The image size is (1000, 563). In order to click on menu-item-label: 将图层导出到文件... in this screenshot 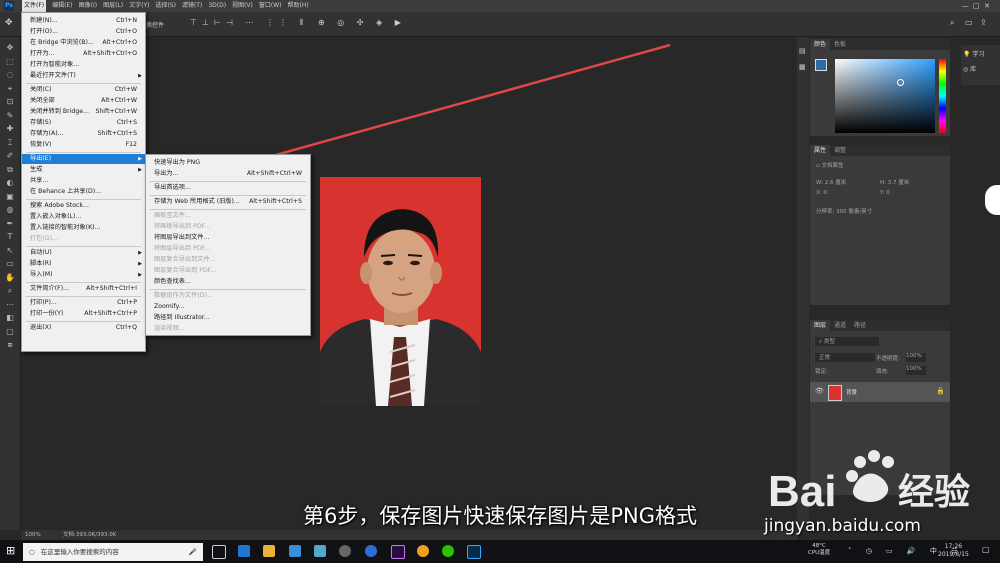, I will do `click(182, 237)`.